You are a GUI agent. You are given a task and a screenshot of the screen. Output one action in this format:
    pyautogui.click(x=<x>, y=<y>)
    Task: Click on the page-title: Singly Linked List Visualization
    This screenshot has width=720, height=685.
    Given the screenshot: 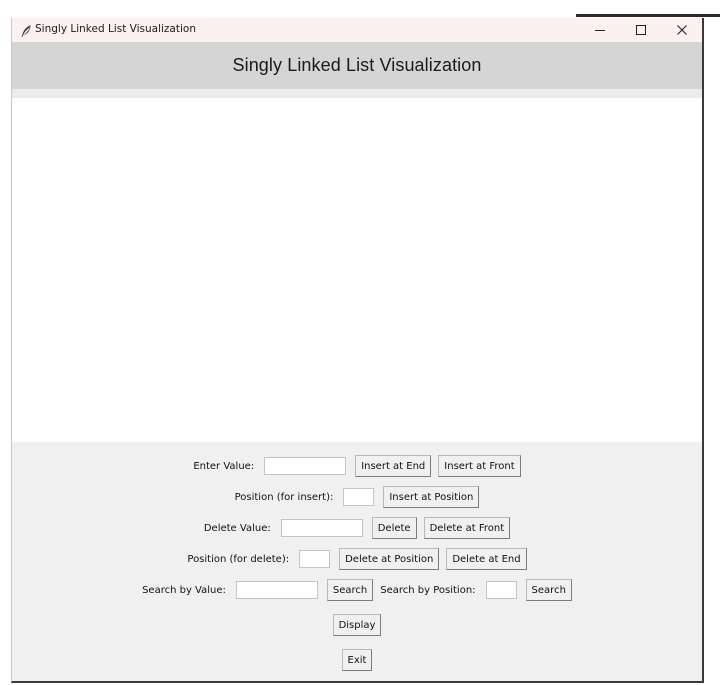 What is the action you would take?
    pyautogui.click(x=357, y=65)
    